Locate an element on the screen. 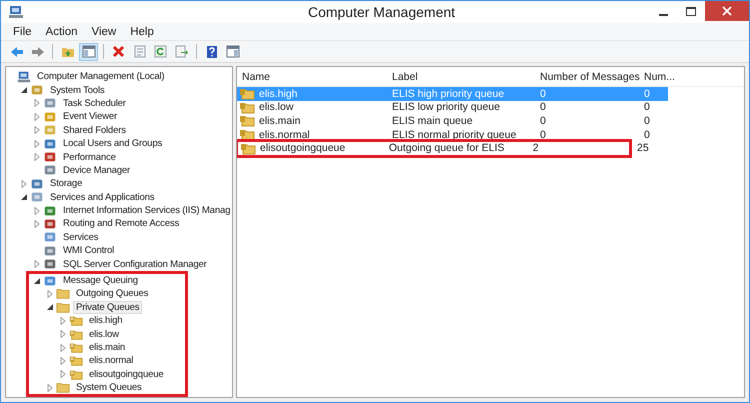  list-row: elis.normal ELIS normal priority queue 0 0 is located at coordinates (452, 135).